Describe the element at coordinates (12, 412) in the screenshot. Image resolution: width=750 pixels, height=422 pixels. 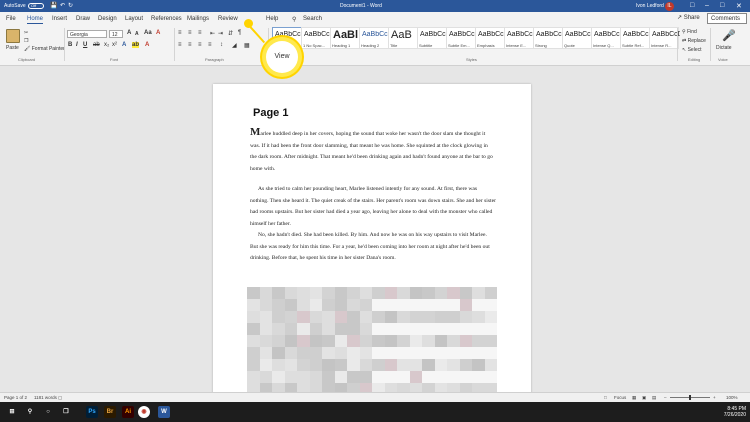
I see `windows-start-icon: ⊞` at that location.